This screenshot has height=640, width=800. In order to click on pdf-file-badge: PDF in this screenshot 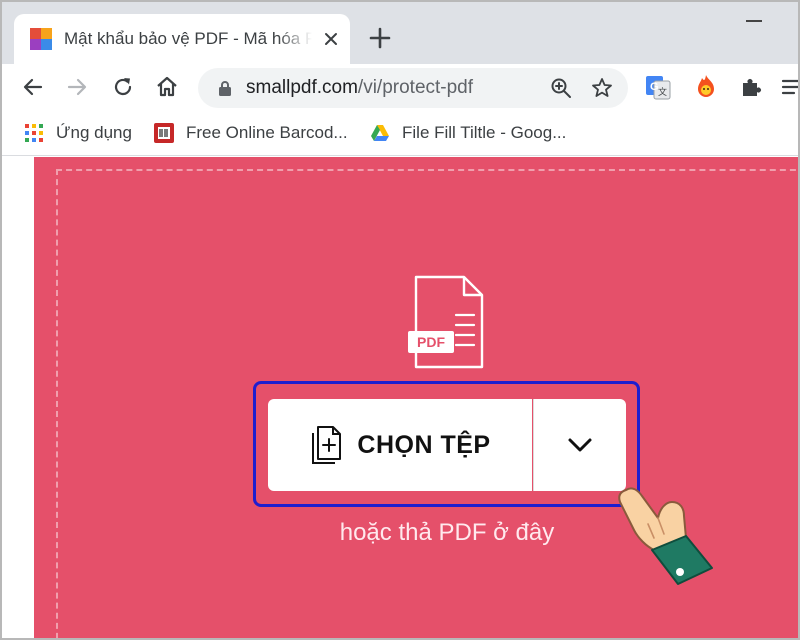, I will do `click(431, 342)`.